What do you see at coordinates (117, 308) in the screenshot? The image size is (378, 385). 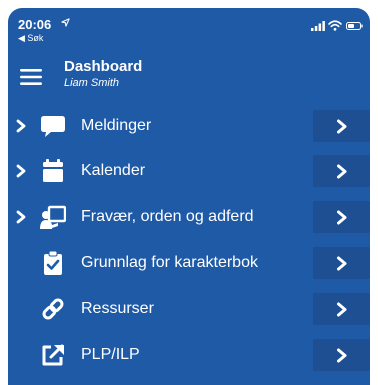 I see `menu-item-label: Ressurser` at bounding box center [117, 308].